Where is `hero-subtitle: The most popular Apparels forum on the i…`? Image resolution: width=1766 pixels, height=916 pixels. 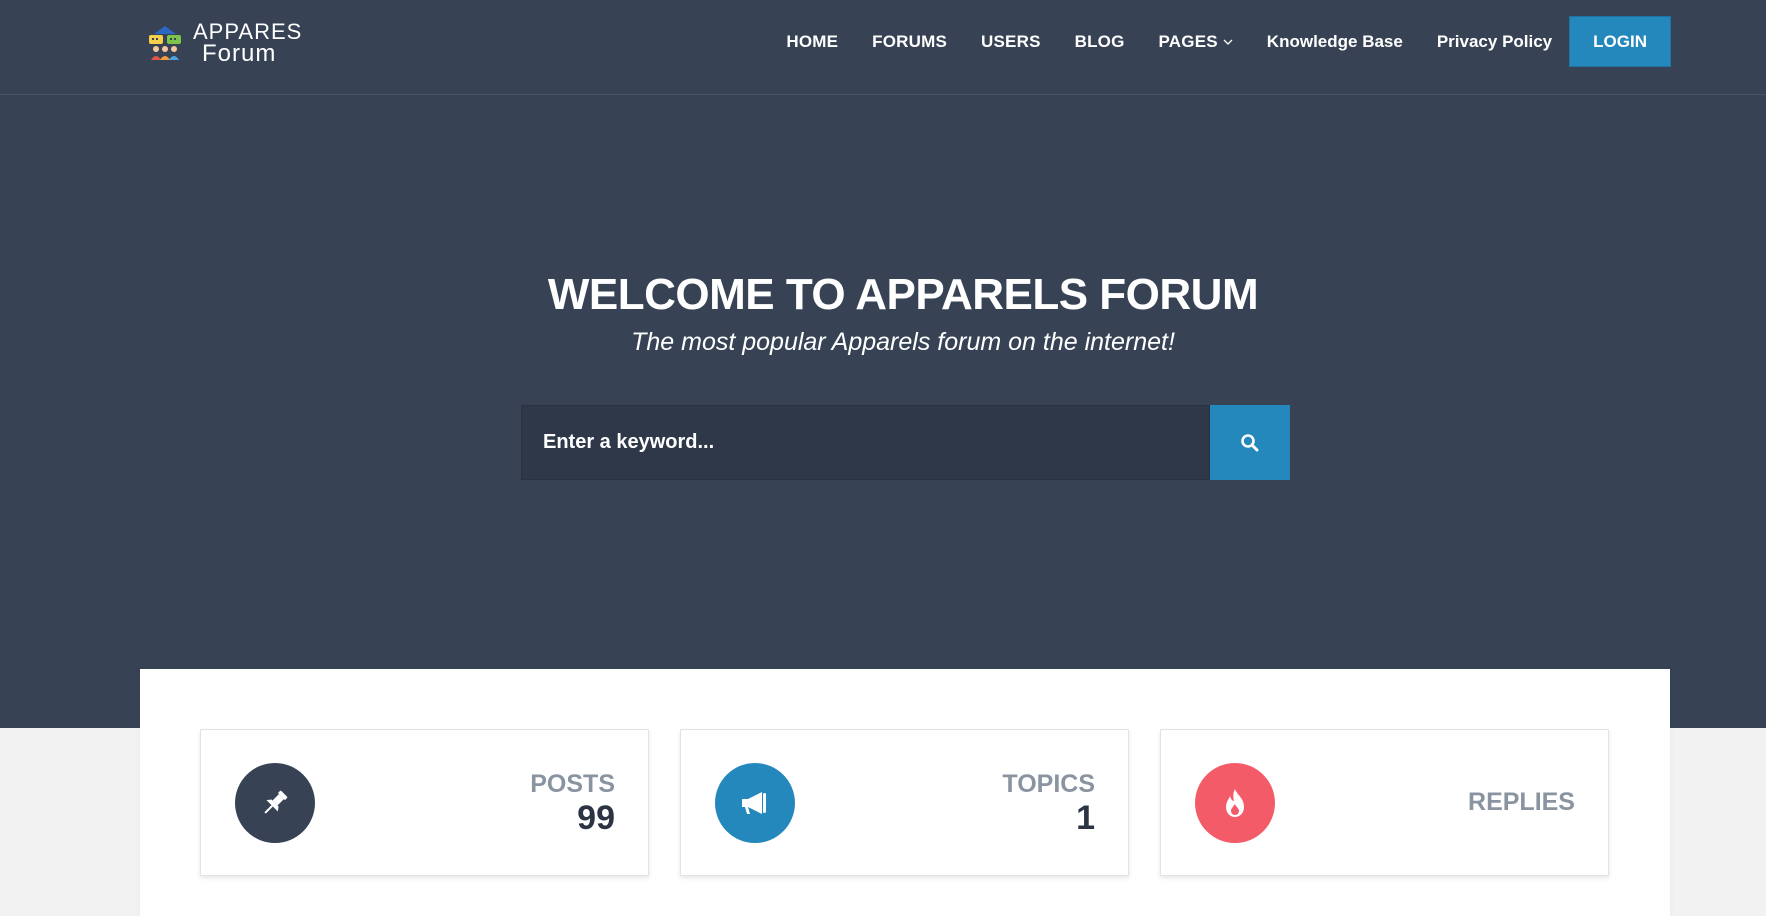
hero-subtitle: The most popular Apparels forum on the i… is located at coordinates (903, 342).